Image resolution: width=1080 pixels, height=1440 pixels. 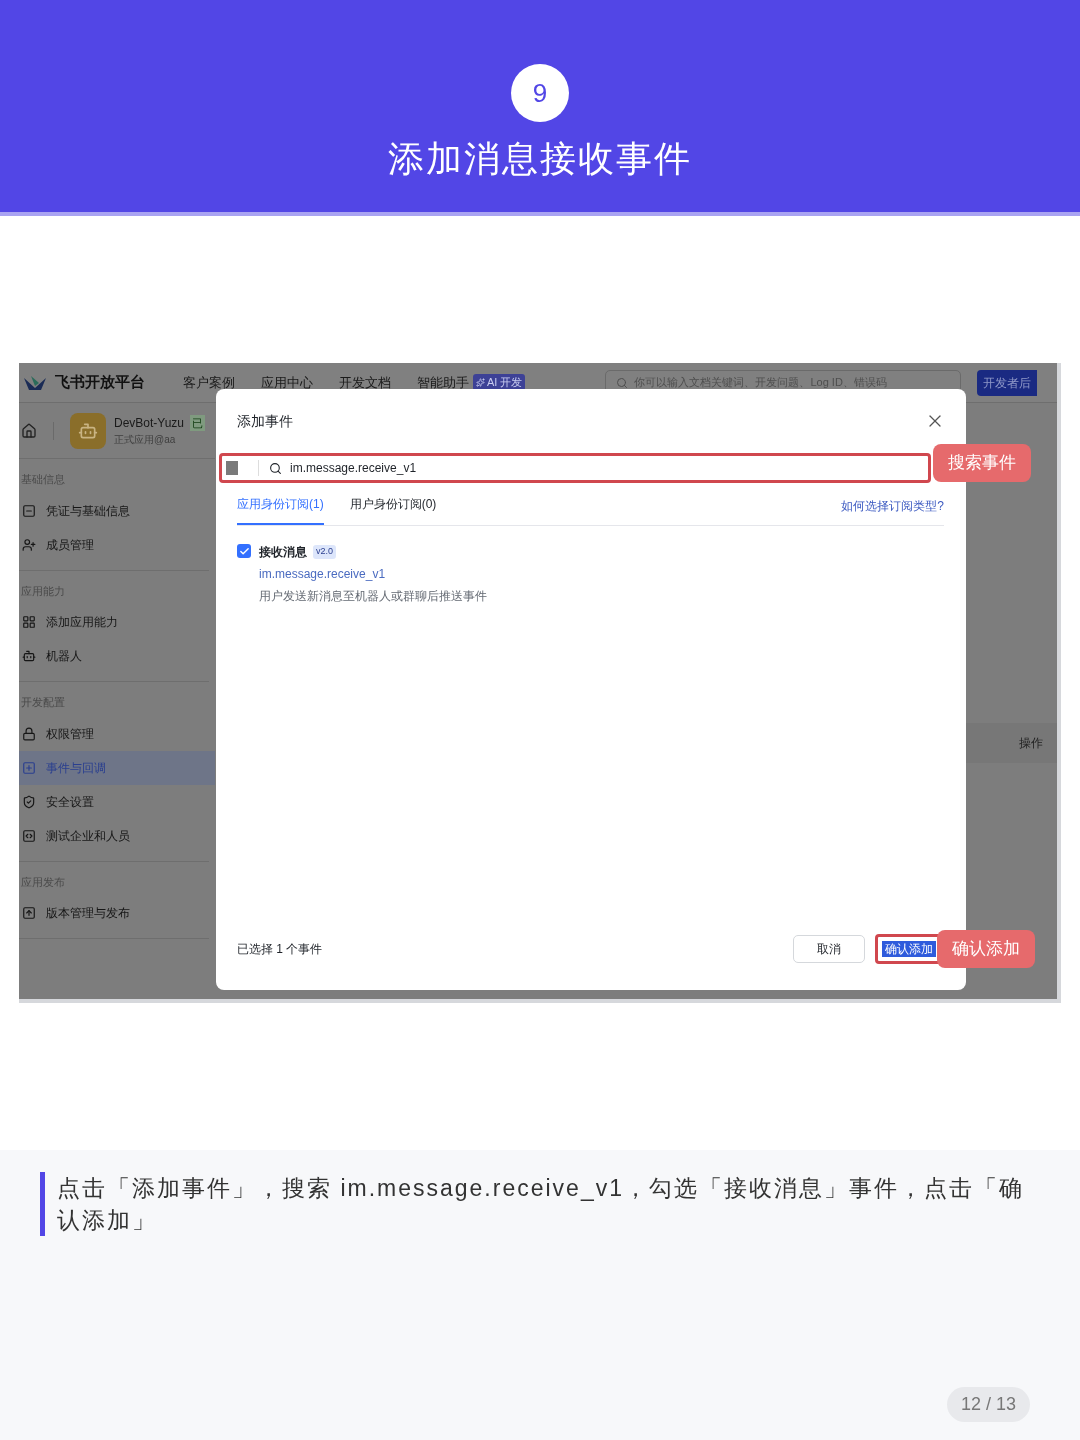 What do you see at coordinates (29, 801) in the screenshot?
I see `shield-check-icon` at bounding box center [29, 801].